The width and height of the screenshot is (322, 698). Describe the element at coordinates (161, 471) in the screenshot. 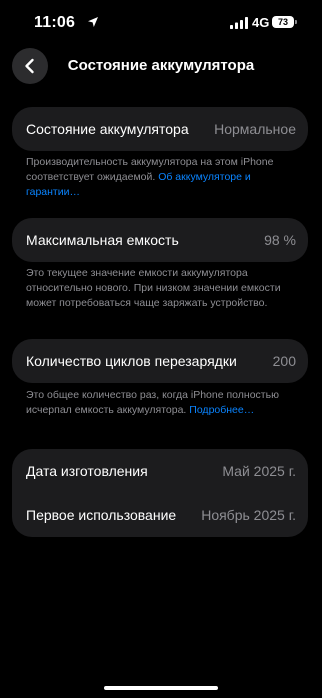

I see `manufacture-date-row: Дата изготовления Май 2025 г.` at that location.